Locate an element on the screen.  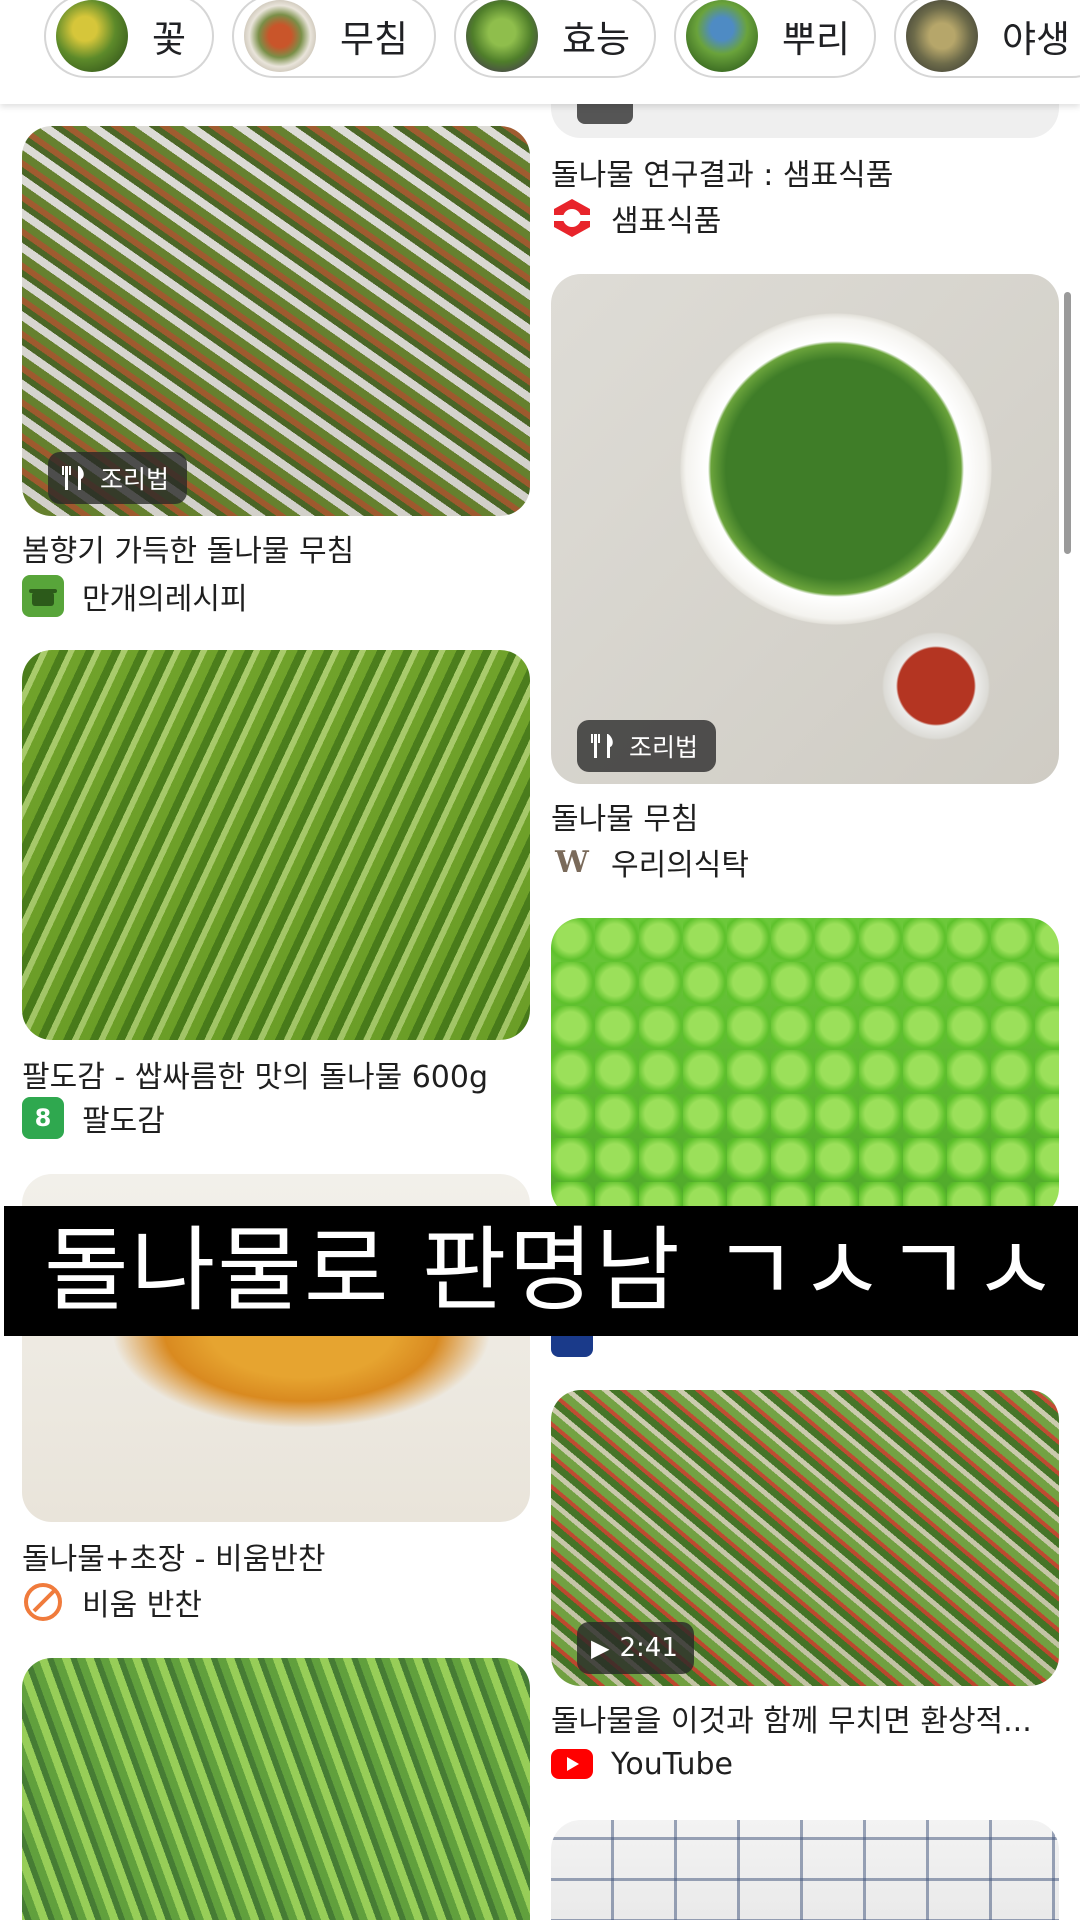
result-title: 돌나물+초장 - 비움반찬 is located at coordinates (276, 1556).